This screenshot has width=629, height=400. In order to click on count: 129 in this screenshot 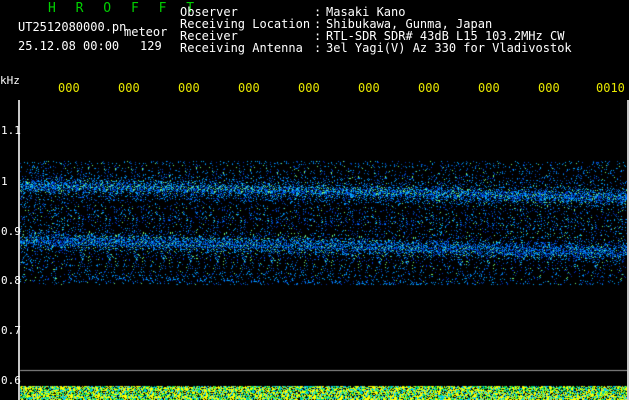, I will do `click(151, 46)`.